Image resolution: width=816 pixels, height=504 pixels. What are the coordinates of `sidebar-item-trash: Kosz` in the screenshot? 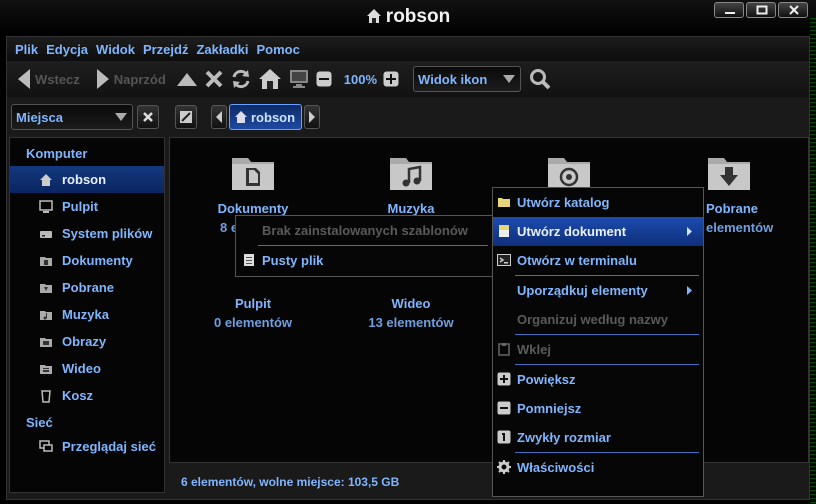 It's located at (87, 395).